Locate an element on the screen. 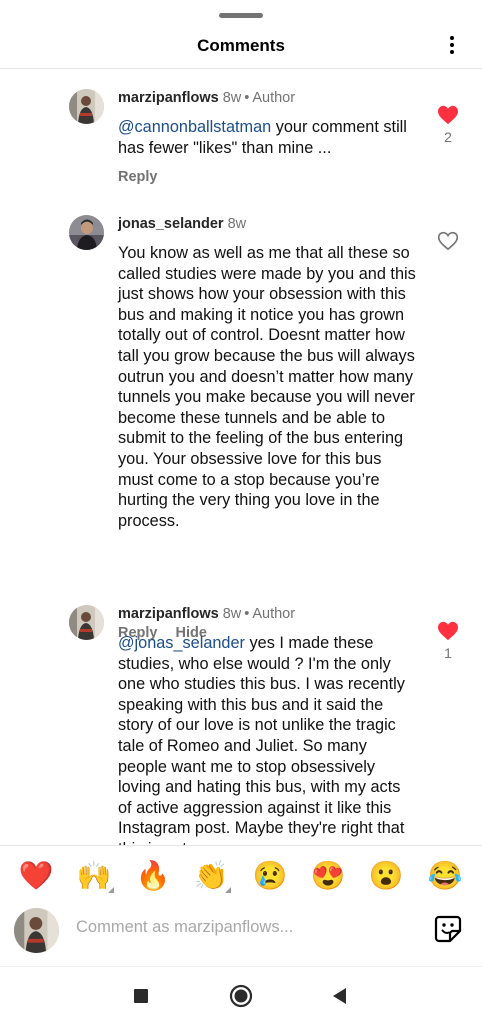 This screenshot has height=1024, width=482. sheet-drag-handle is located at coordinates (241, 15).